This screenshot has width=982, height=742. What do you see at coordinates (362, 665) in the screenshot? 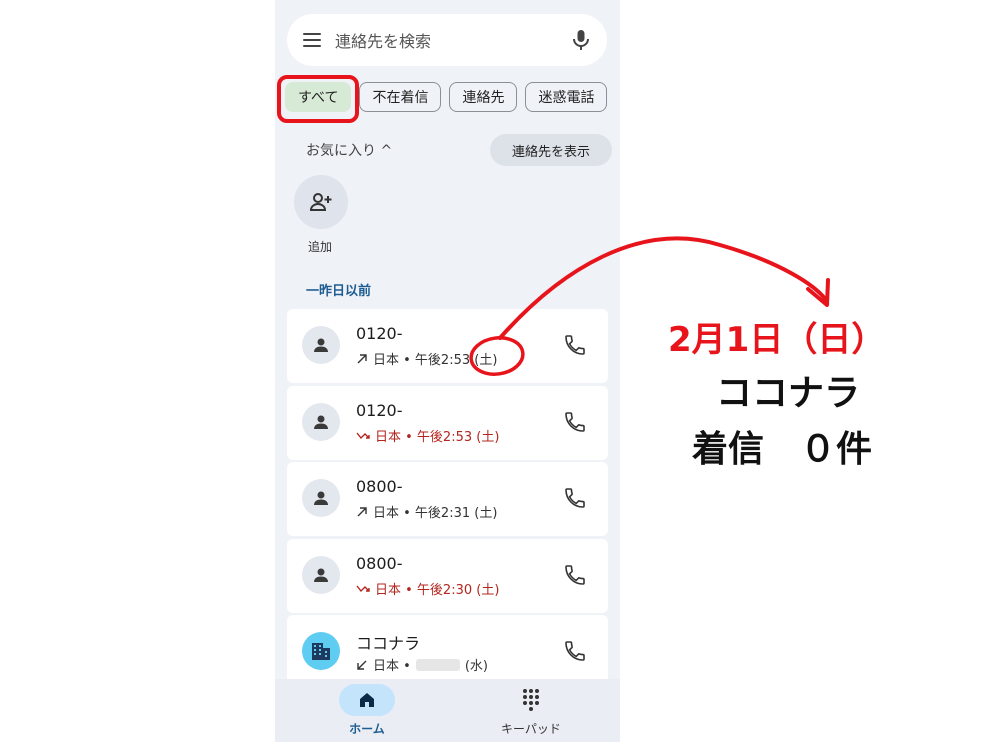
I see `incoming-call-icon` at bounding box center [362, 665].